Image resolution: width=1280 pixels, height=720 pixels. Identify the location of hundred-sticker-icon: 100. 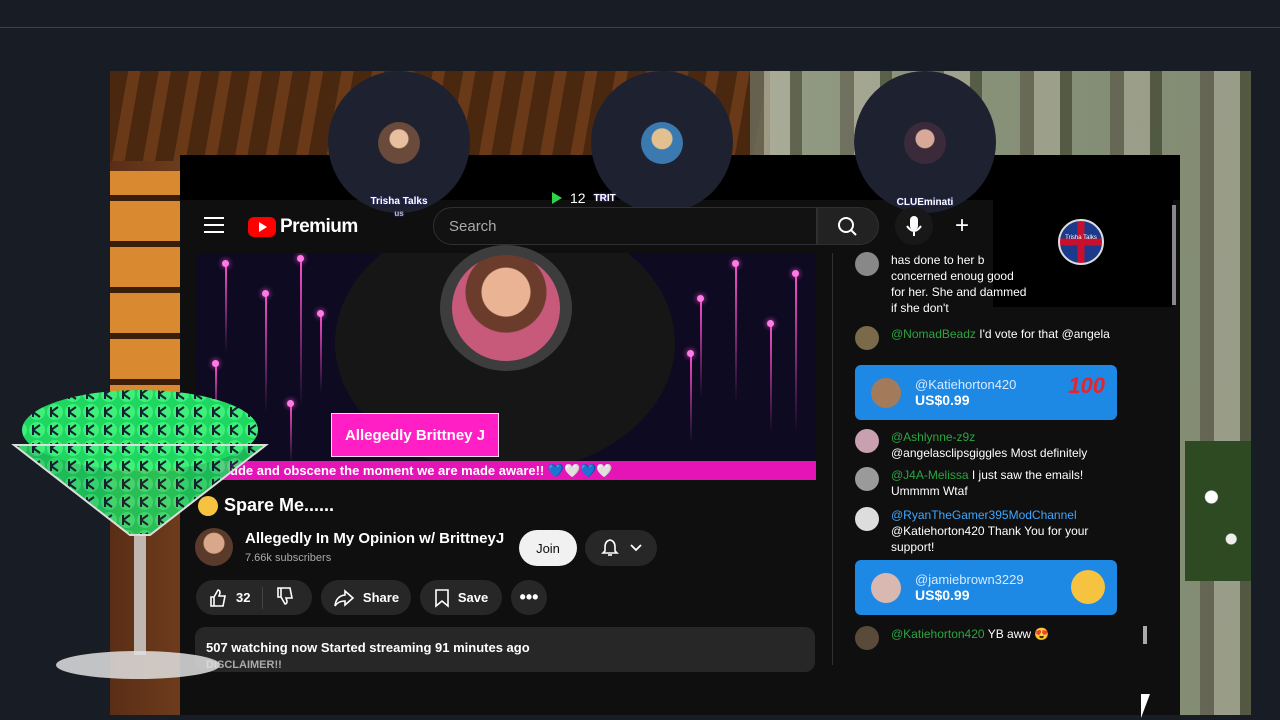
(1086, 385).